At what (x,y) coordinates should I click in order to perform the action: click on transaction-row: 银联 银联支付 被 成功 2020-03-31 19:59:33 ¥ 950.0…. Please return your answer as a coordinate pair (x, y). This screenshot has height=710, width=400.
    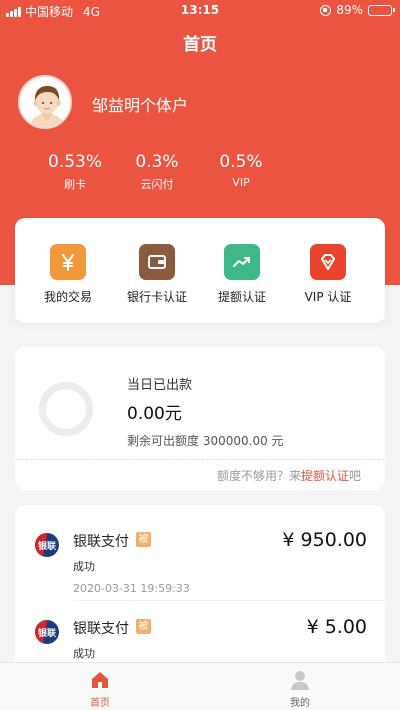
    Looking at the image, I should click on (200, 553).